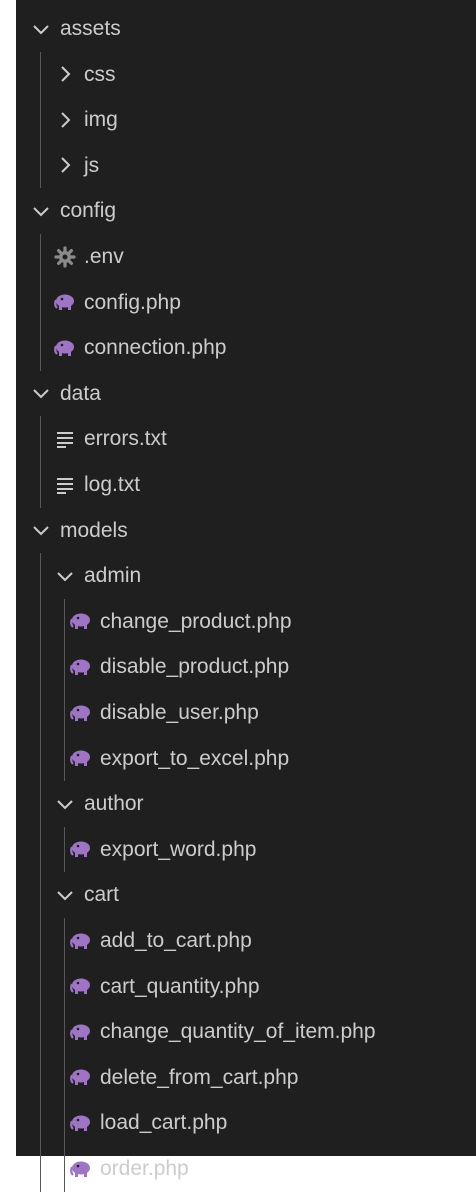  I want to click on tree-item-label: export_to_excel.php, so click(195, 758).